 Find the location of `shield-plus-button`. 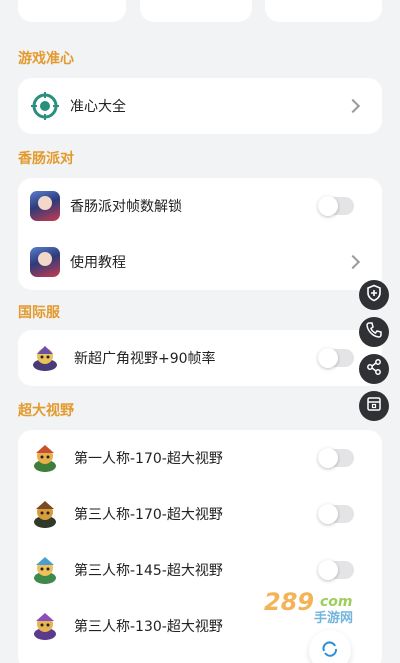

shield-plus-button is located at coordinates (374, 295).